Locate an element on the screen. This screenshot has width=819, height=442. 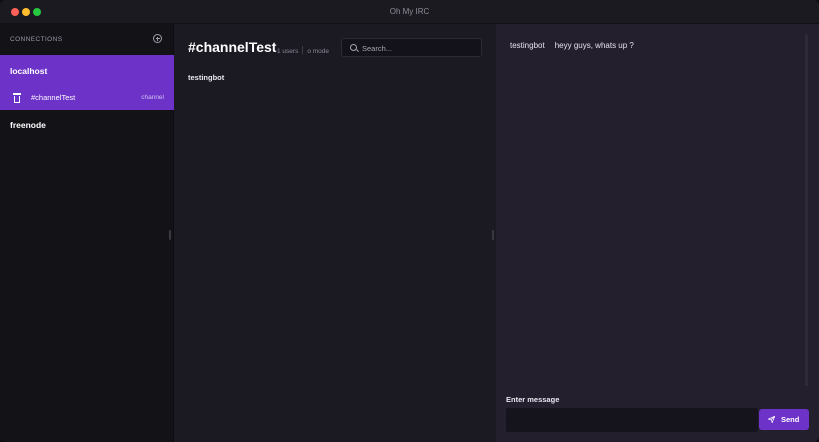
search-input is located at coordinates (419, 48).